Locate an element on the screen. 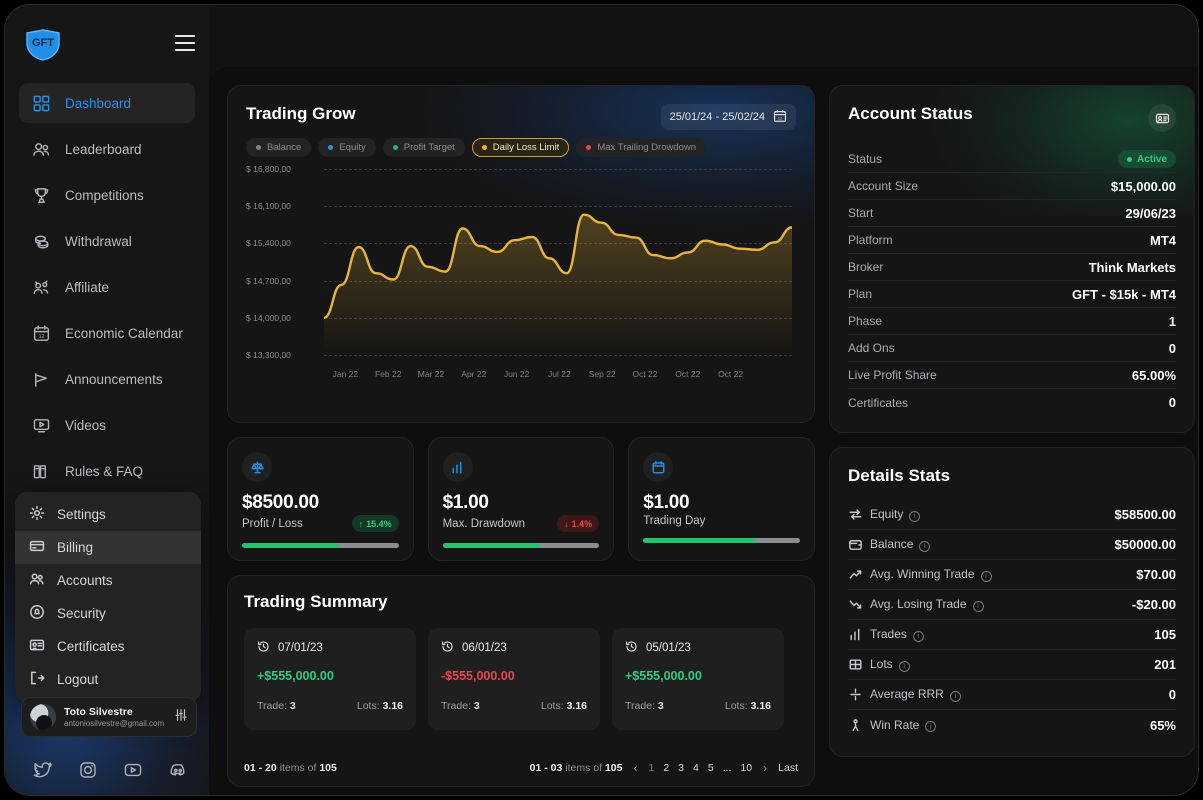  sidebar-item-announcements: Announcements is located at coordinates (107, 379).